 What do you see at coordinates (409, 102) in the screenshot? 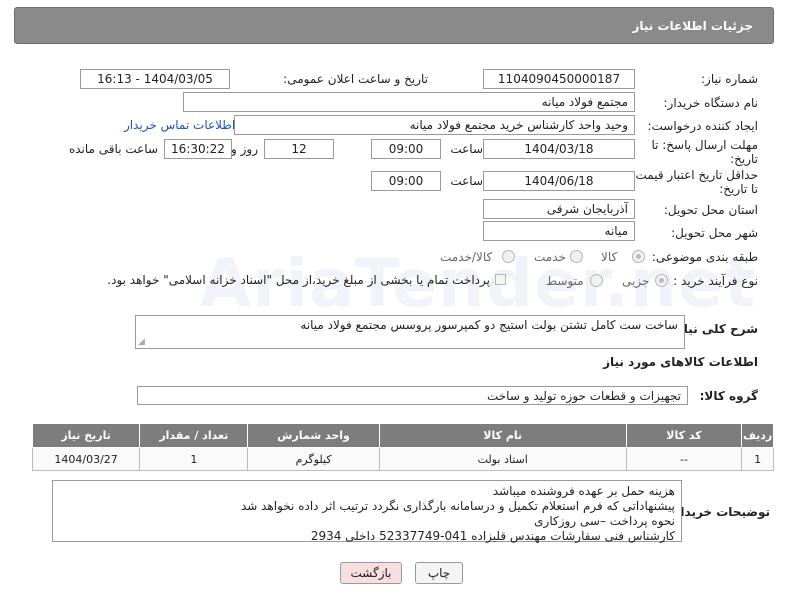
I see `buyer-org-field: مجتمع فولاد میانه` at bounding box center [409, 102].